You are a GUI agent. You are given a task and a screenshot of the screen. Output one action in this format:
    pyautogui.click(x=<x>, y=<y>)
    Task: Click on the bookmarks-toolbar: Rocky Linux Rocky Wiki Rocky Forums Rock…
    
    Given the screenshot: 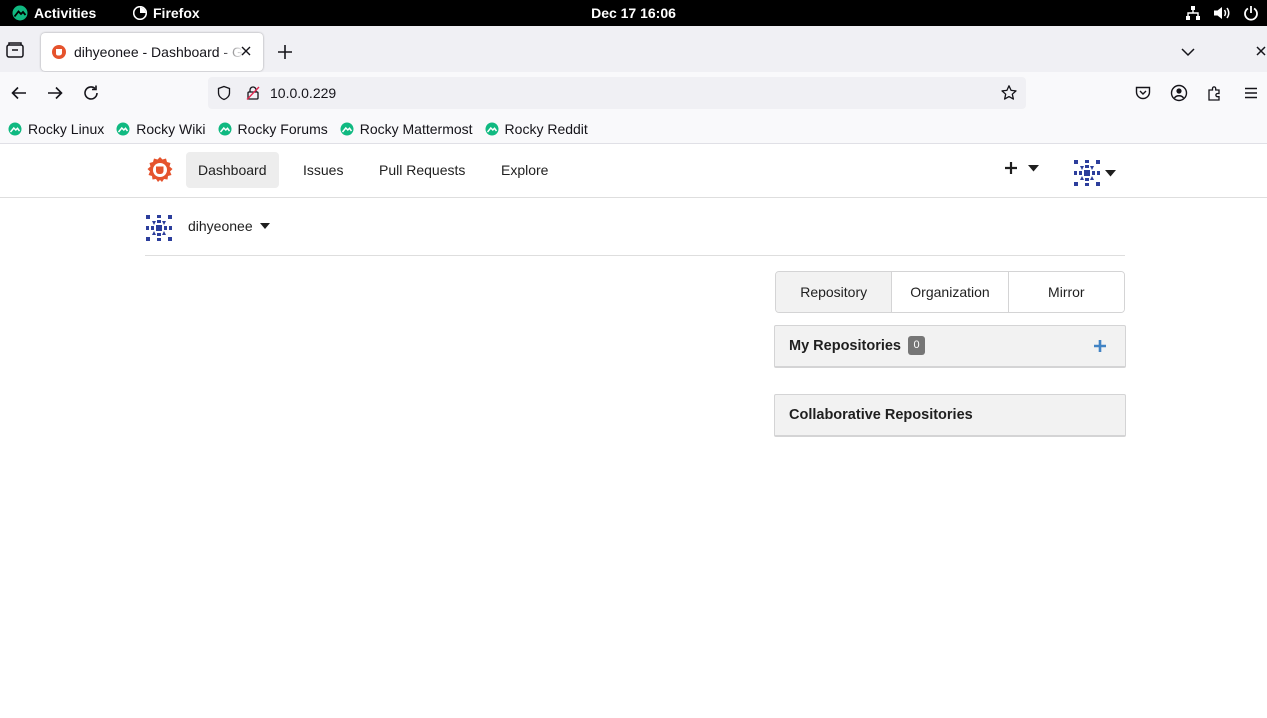 What is the action you would take?
    pyautogui.click(x=633, y=129)
    